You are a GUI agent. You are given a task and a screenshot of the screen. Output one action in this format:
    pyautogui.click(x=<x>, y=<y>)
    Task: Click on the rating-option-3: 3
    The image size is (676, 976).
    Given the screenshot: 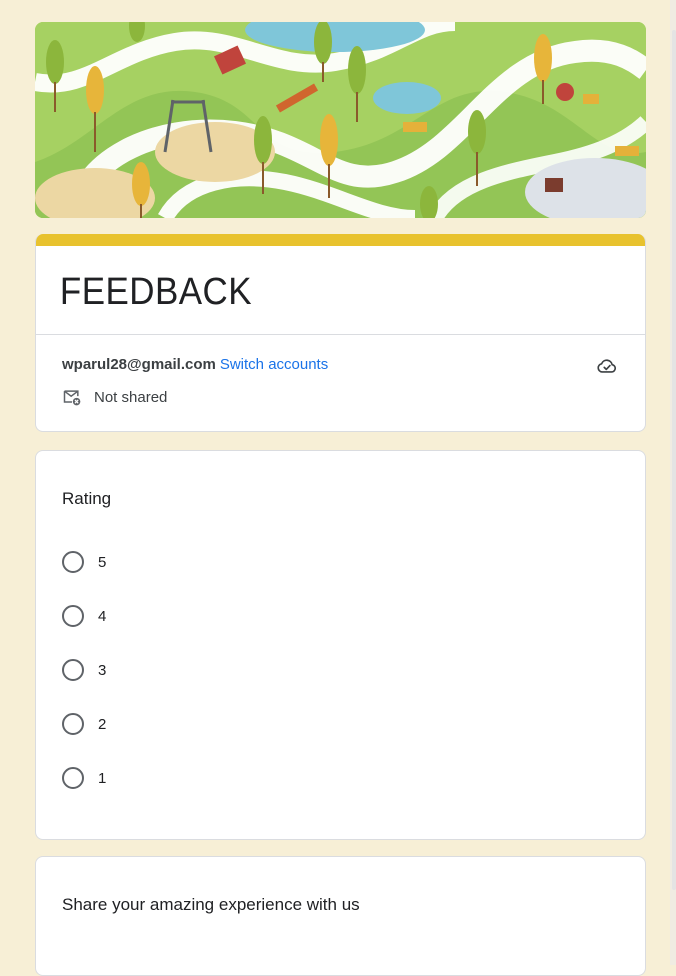 What is the action you would take?
    pyautogui.click(x=340, y=670)
    